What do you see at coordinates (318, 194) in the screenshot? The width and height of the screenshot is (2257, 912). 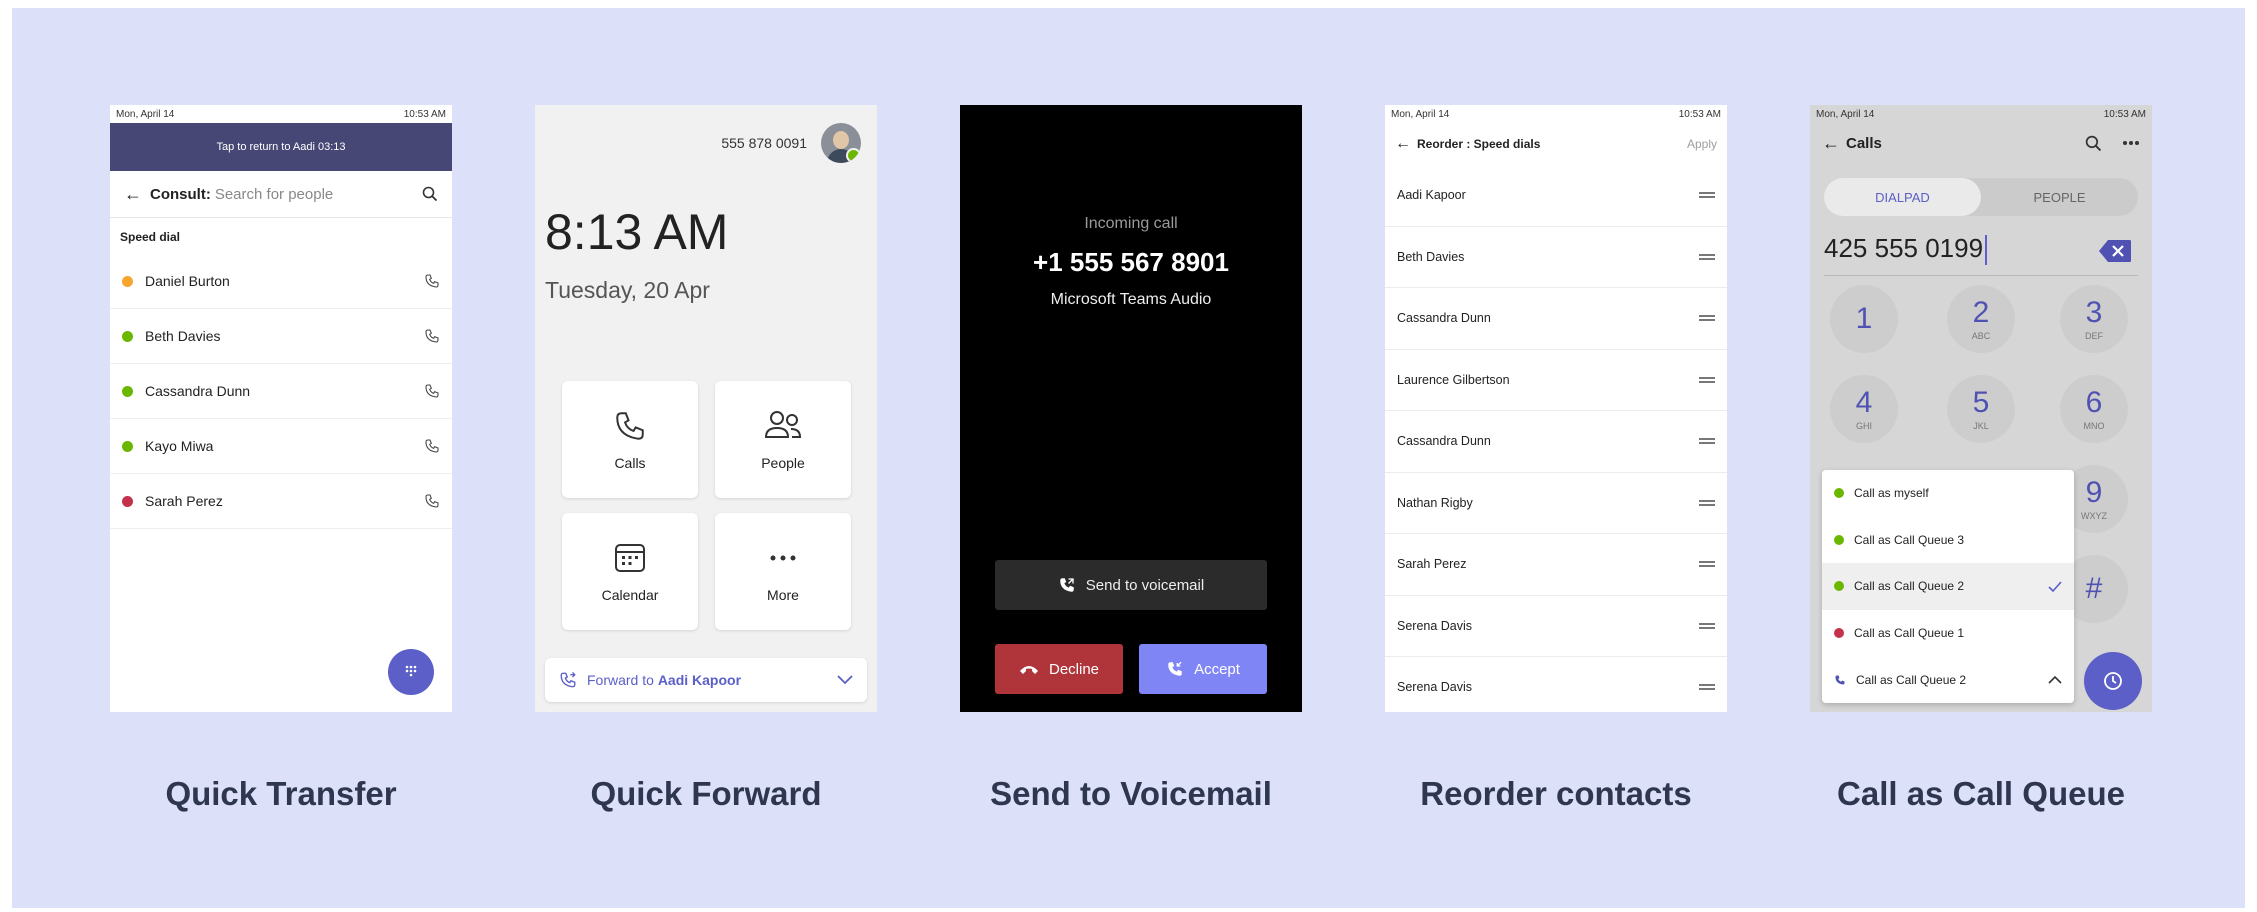 I see `search-input: Search for people` at bounding box center [318, 194].